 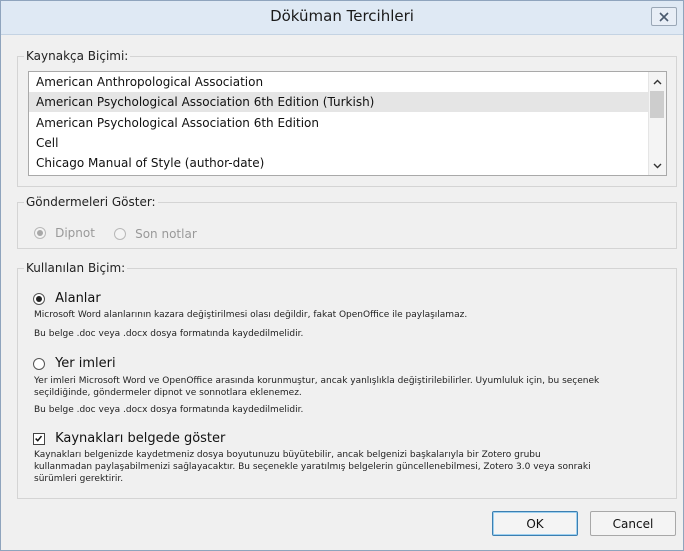 What do you see at coordinates (77, 56) in the screenshot?
I see `citation-style-legend: Kaynakça Biçimi:` at bounding box center [77, 56].